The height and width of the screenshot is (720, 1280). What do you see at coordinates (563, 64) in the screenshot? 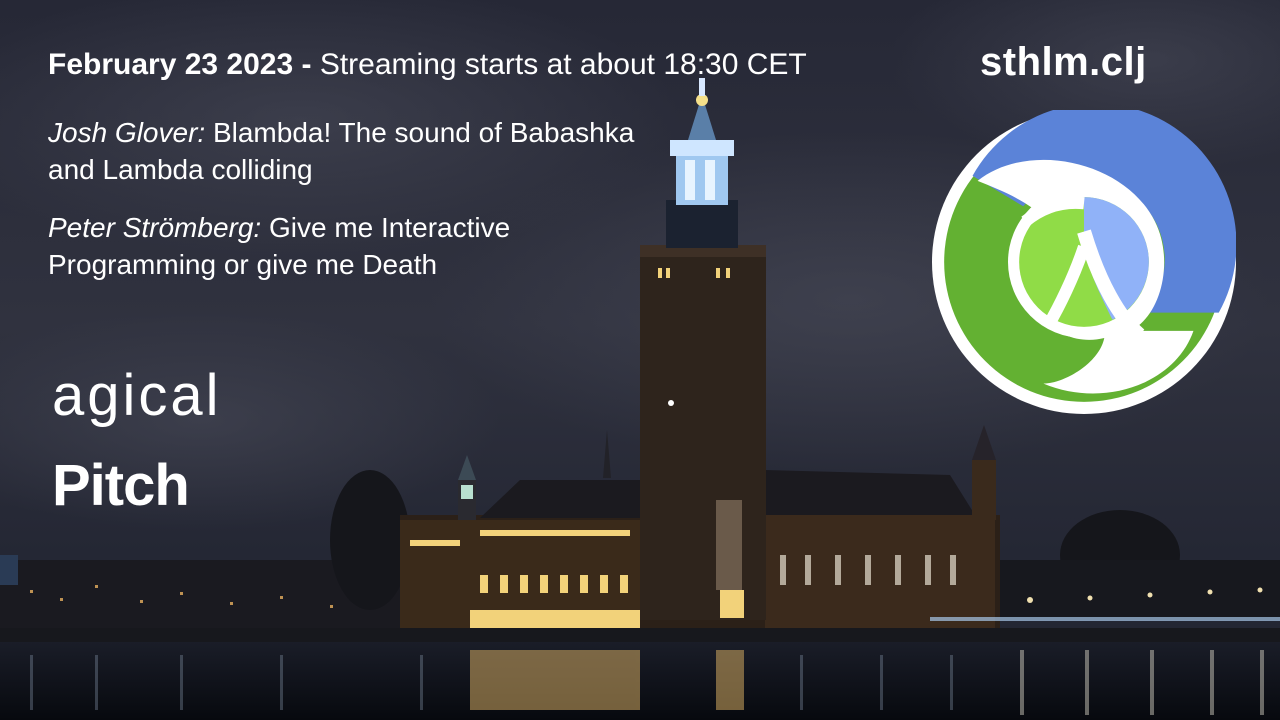
I see `streaming-time: Streaming starts at about 18:30 CET` at bounding box center [563, 64].